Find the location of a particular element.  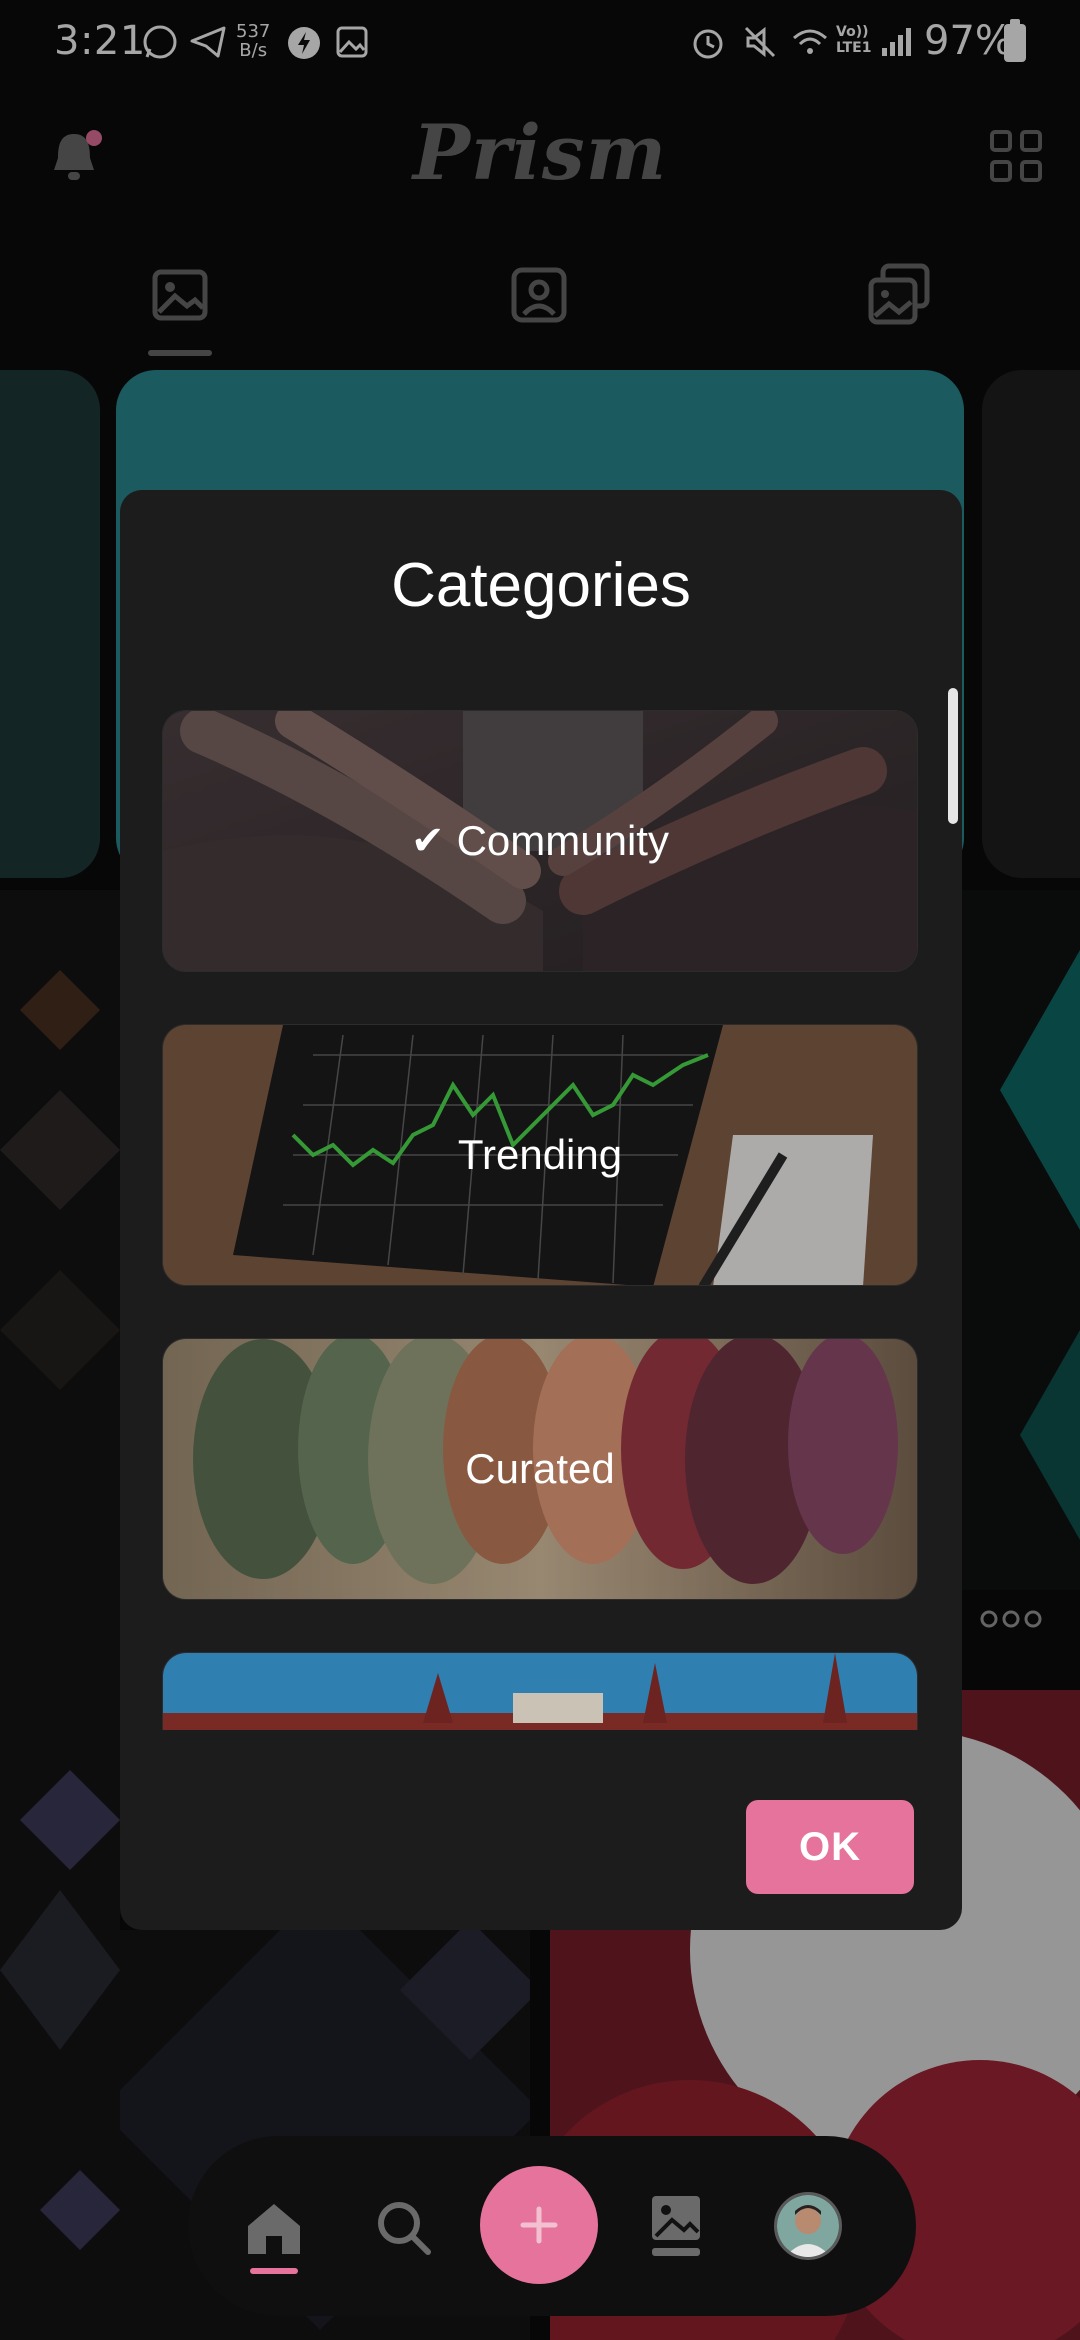

ok-button: OK is located at coordinates (830, 1847).